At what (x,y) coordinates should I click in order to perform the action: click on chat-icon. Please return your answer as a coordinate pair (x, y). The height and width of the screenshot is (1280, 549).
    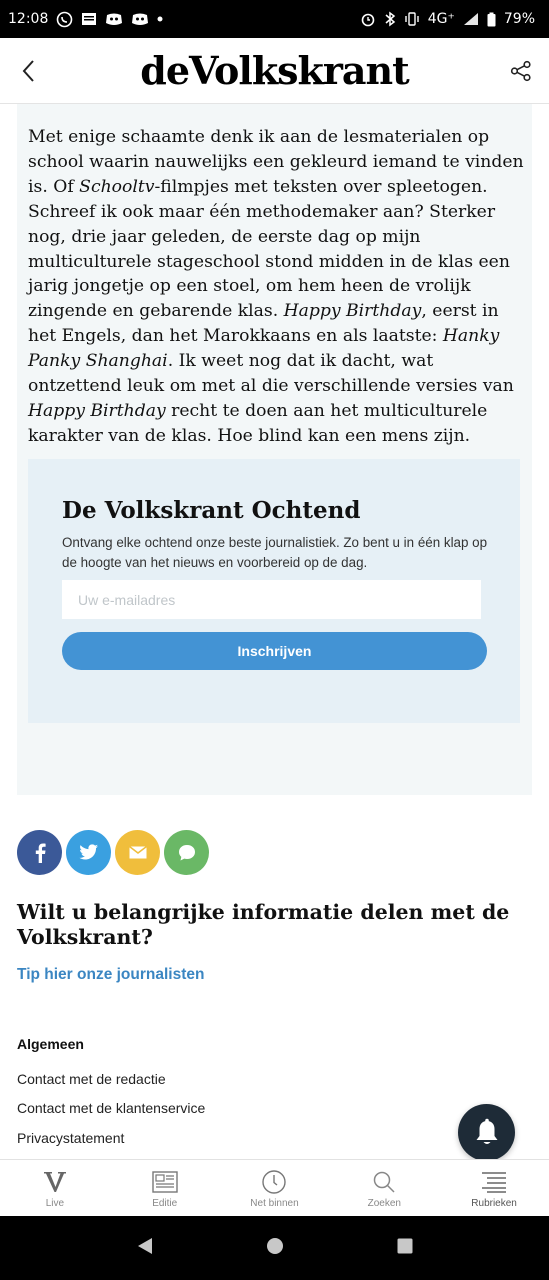
    Looking at the image, I should click on (186, 852).